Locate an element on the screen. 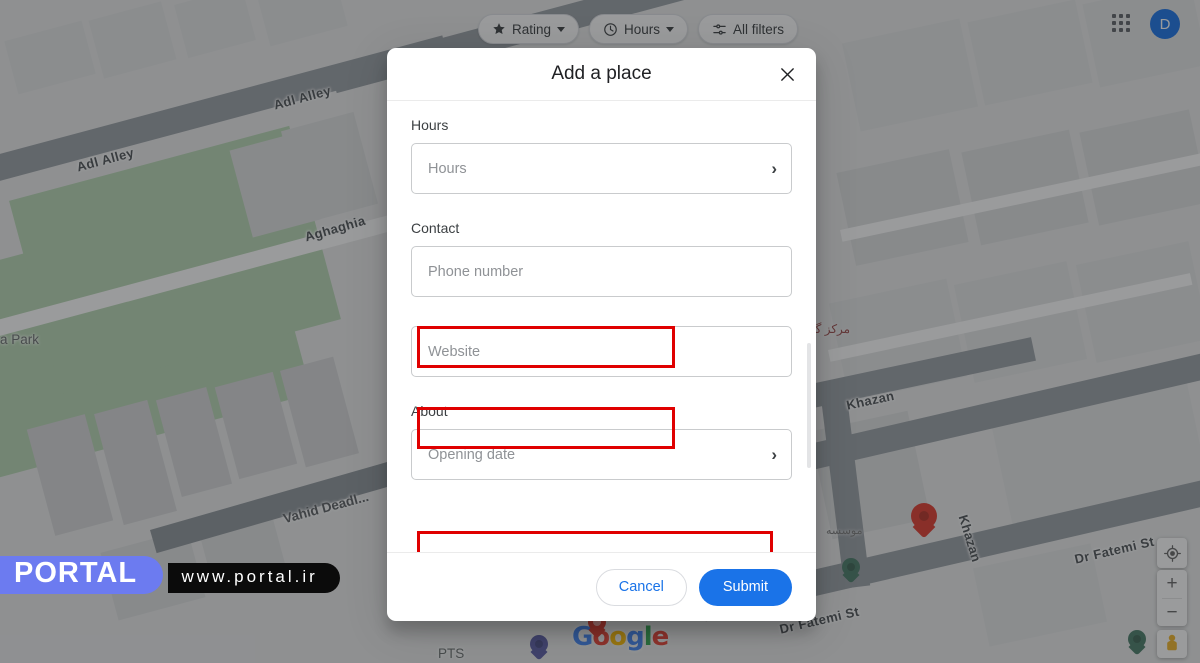 The width and height of the screenshot is (1200, 663). watermark-brand: PORTAL is located at coordinates (82, 575).